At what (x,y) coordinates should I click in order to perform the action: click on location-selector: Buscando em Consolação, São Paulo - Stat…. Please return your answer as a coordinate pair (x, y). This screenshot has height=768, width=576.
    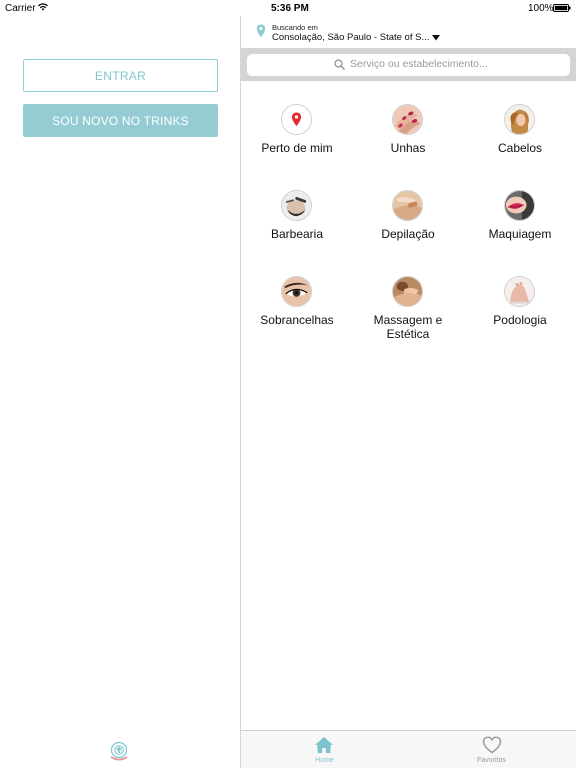
    Looking at the image, I should click on (408, 32).